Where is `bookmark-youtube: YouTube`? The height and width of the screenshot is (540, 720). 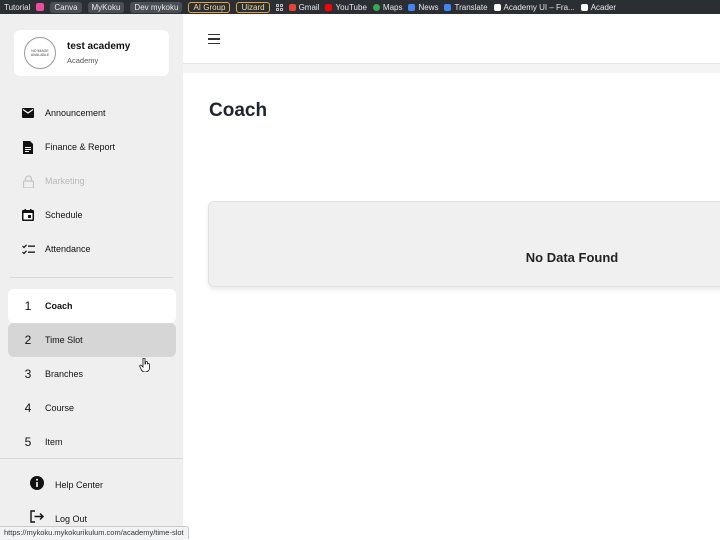
bookmark-youtube: YouTube is located at coordinates (346, 7).